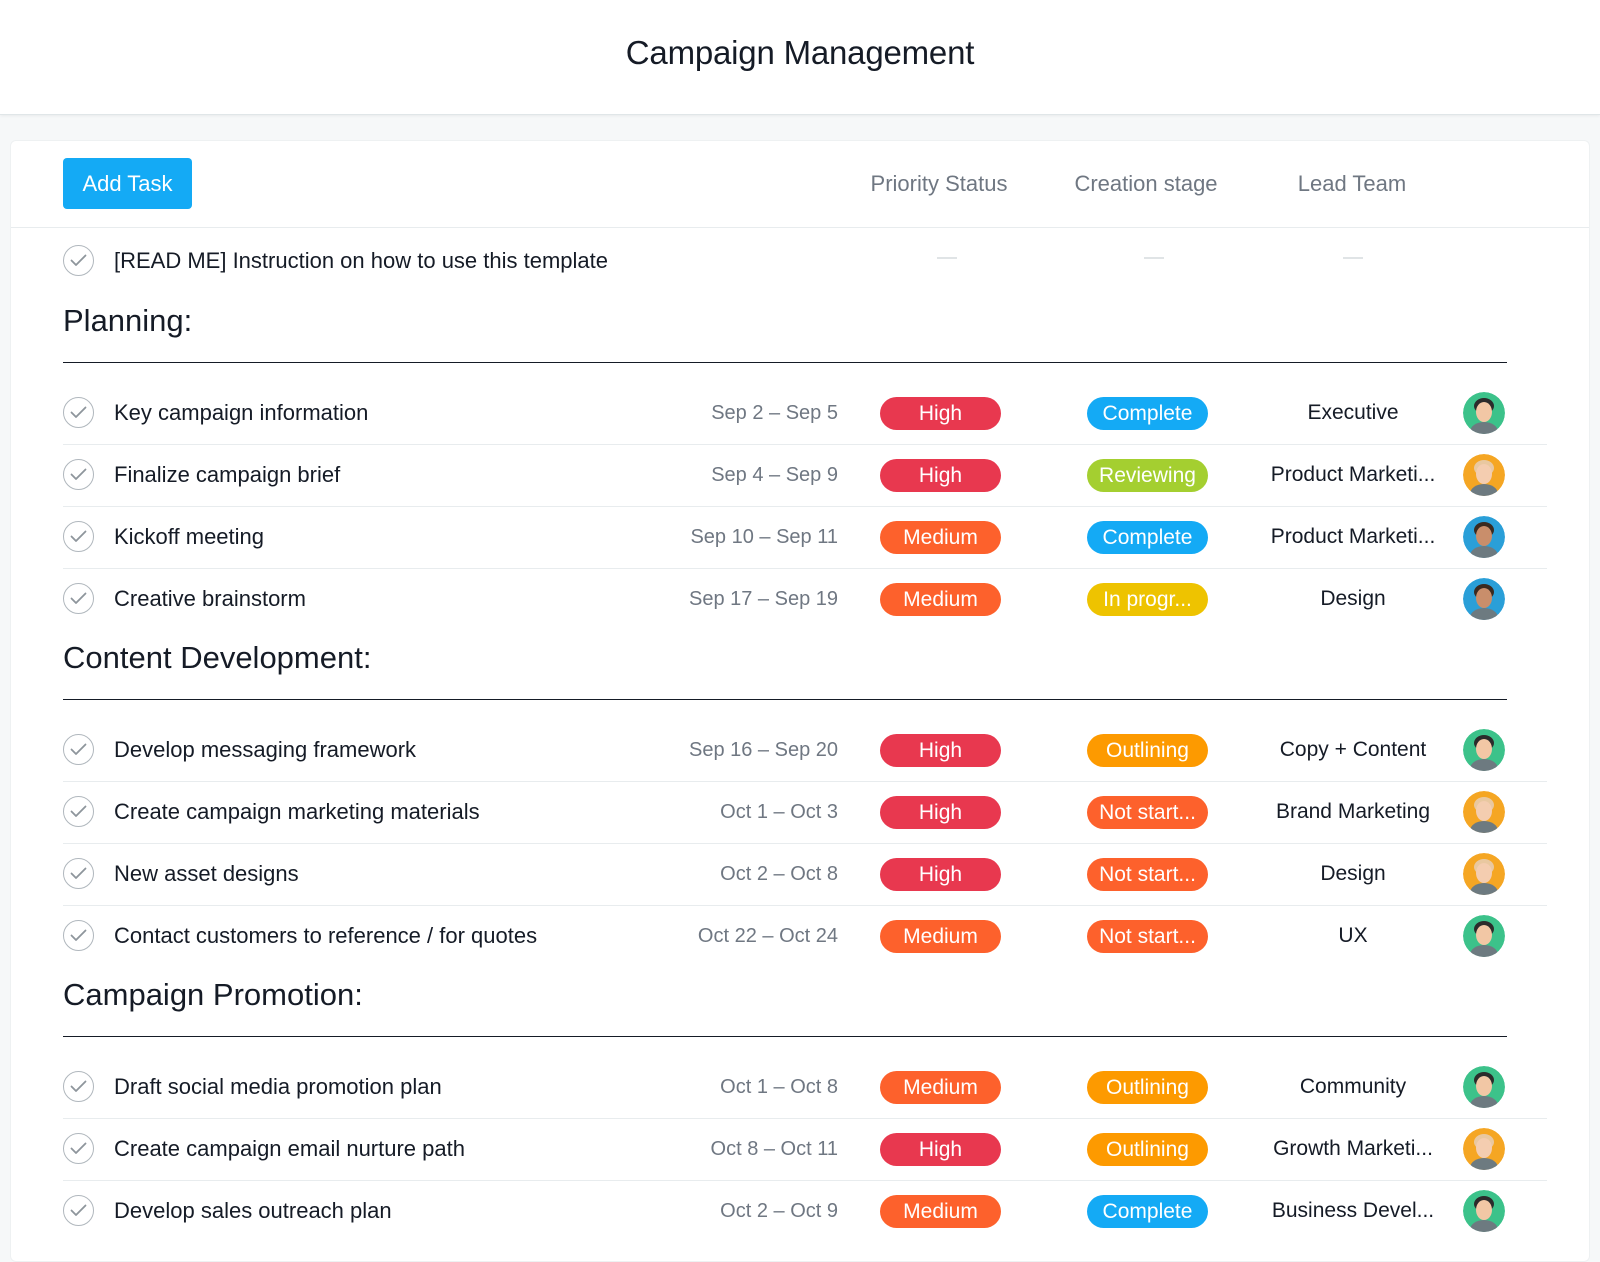  What do you see at coordinates (1154, 258) in the screenshot?
I see `empty-stage-dash` at bounding box center [1154, 258].